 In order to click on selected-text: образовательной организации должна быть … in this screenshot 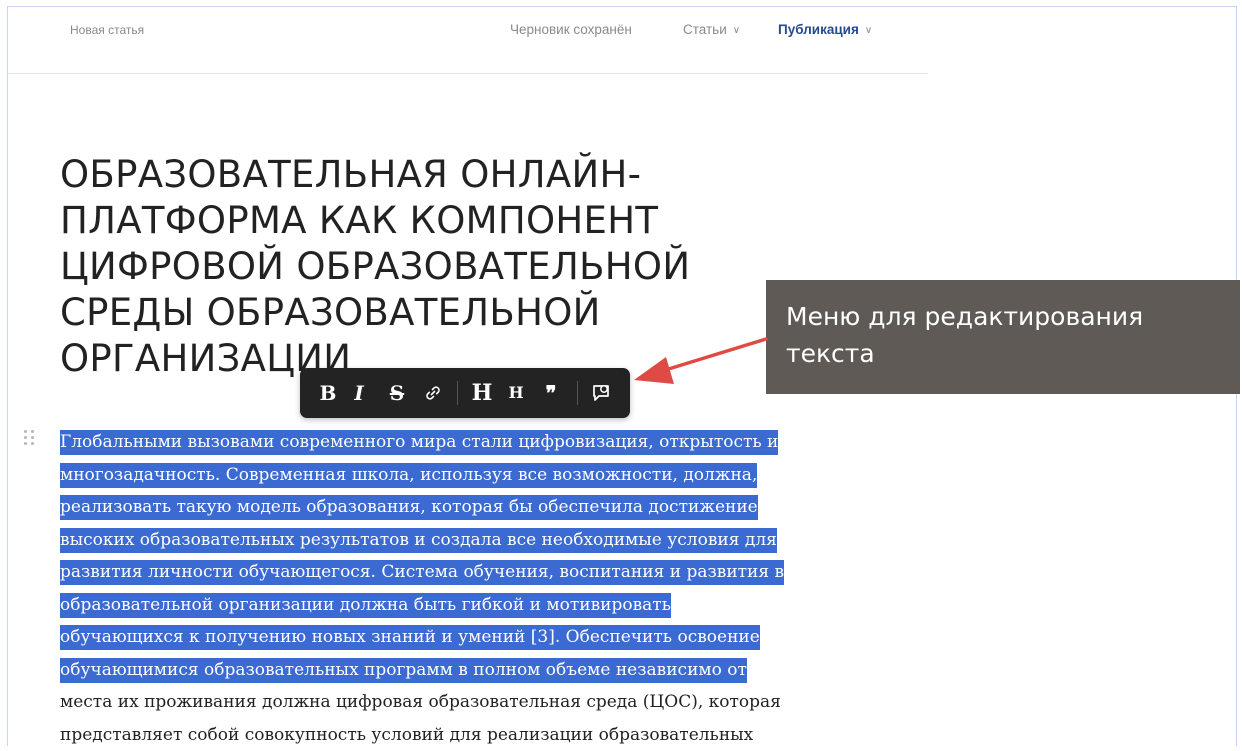, I will do `click(365, 605)`.